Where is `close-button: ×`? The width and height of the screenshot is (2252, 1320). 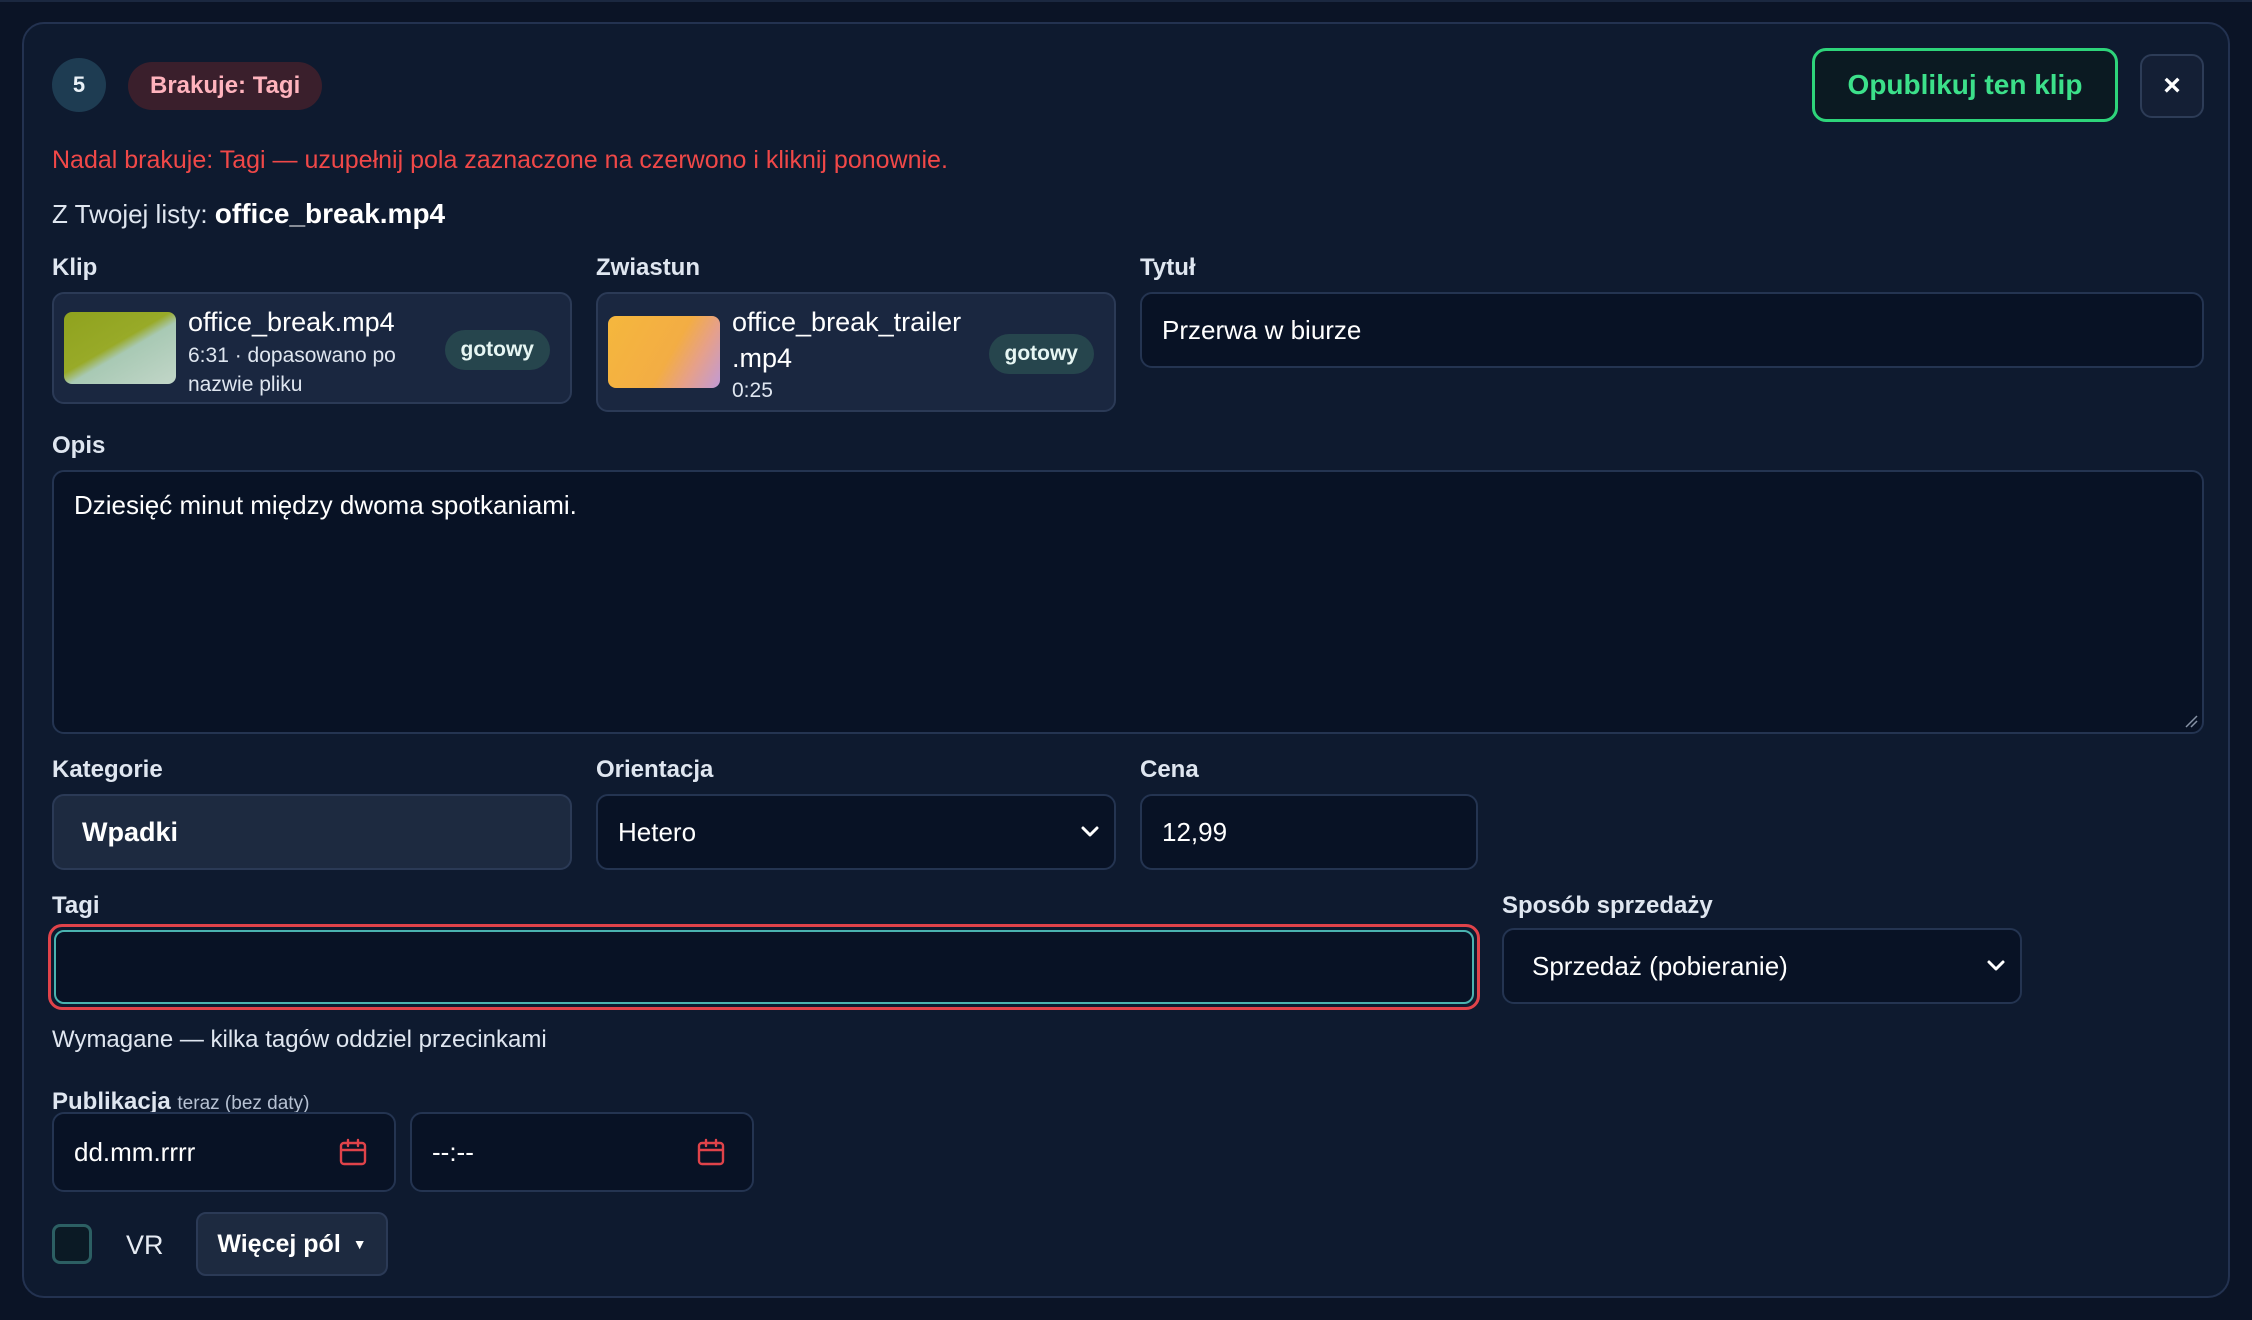
close-button: × is located at coordinates (2172, 86).